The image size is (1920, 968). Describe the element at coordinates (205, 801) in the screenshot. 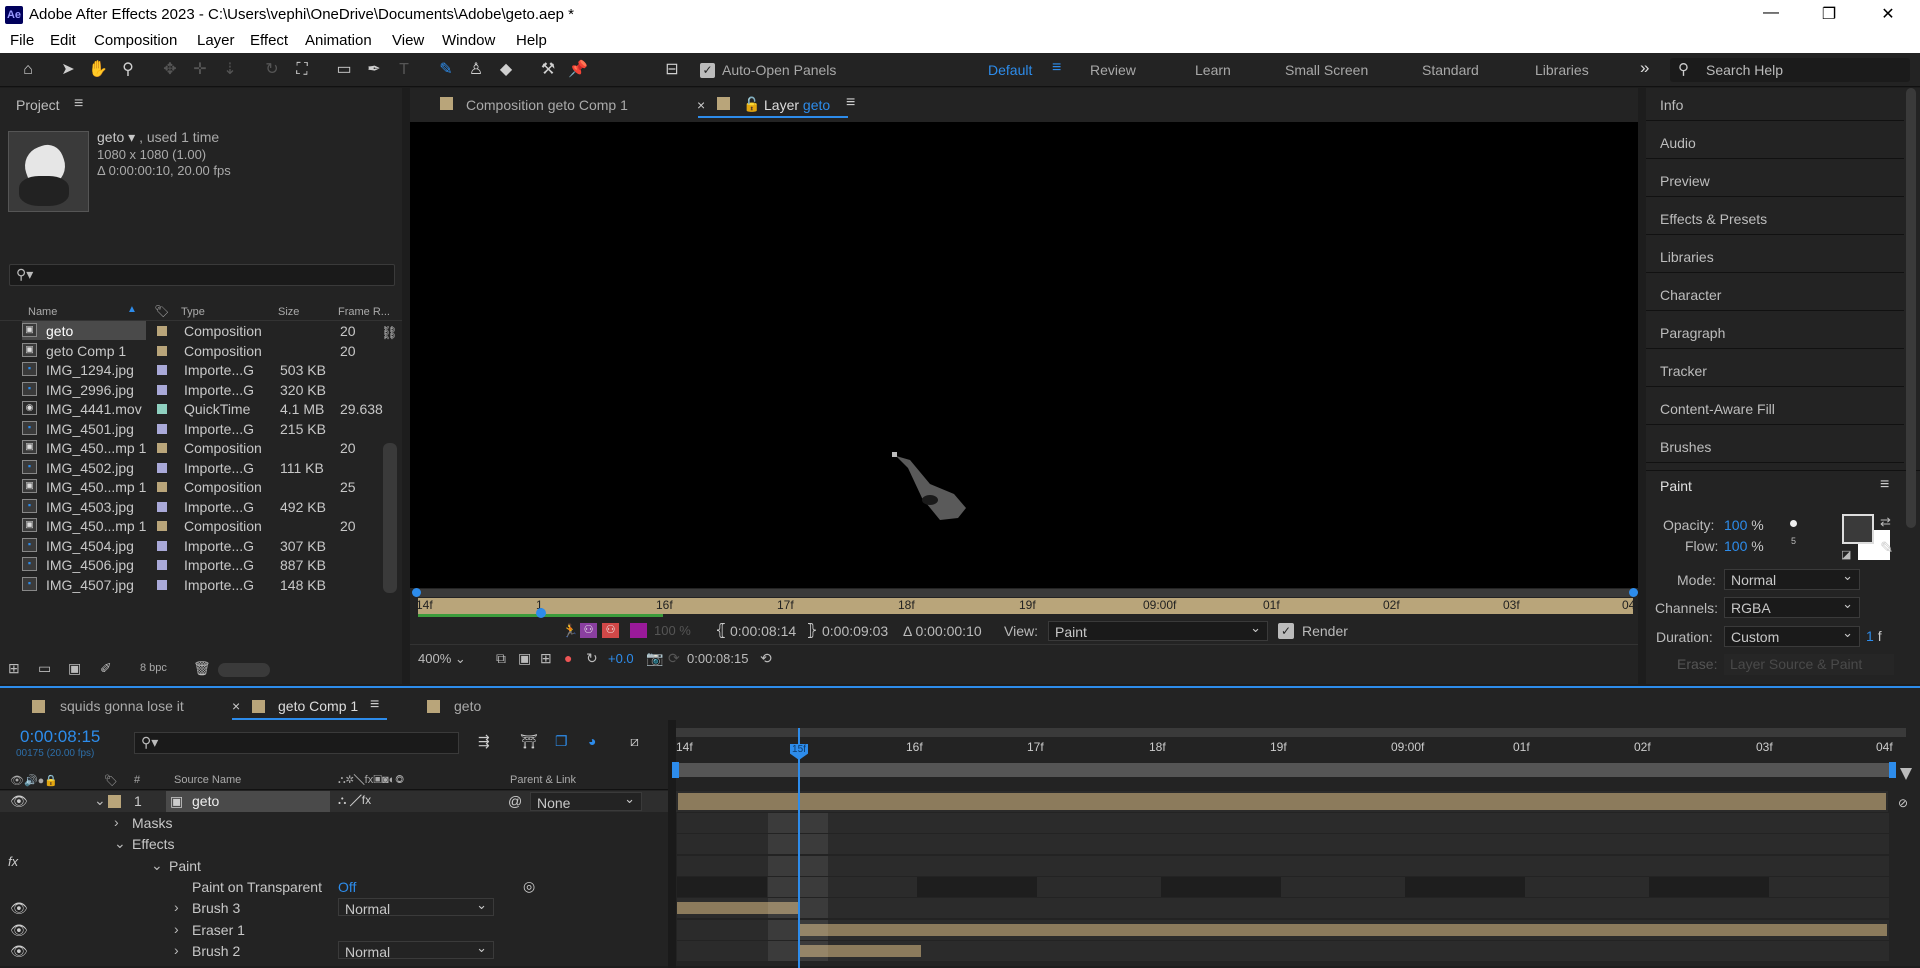

I see `layer-name: geto` at that location.